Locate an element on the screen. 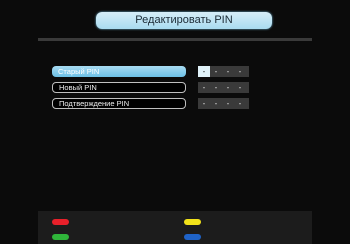  old-pin-digit-1: - is located at coordinates (204, 71).